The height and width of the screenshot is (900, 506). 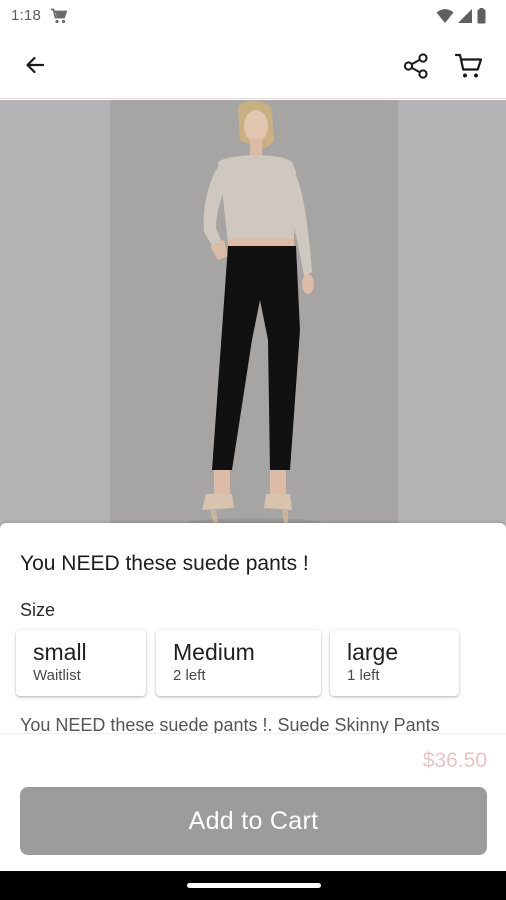 I want to click on shopping-cart-icon, so click(x=59, y=16).